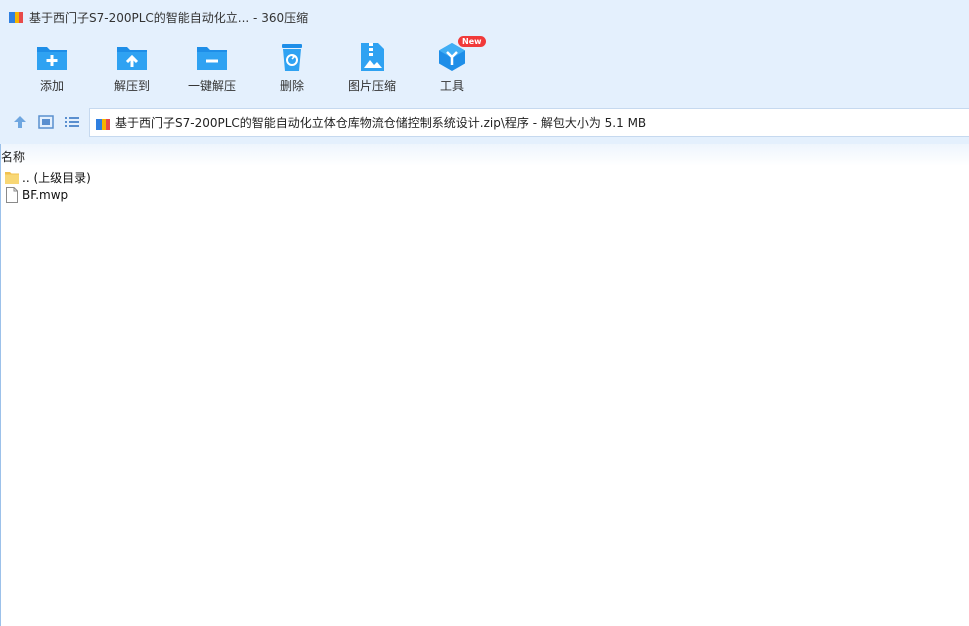 The height and width of the screenshot is (626, 969). I want to click on file-list: .. (上级目录) BF.mwp, so click(484, 186).